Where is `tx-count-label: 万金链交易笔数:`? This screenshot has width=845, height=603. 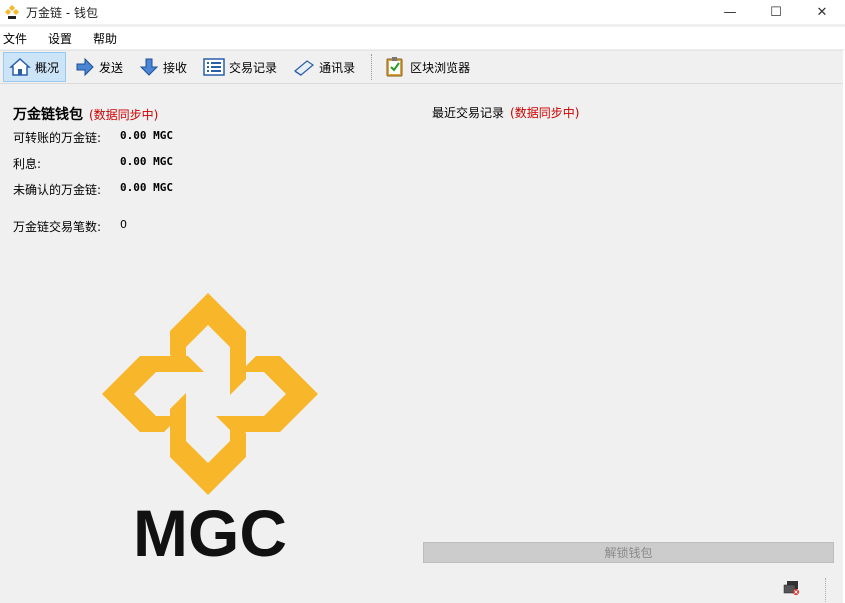
tx-count-label: 万金链交易笔数: is located at coordinates (57, 227).